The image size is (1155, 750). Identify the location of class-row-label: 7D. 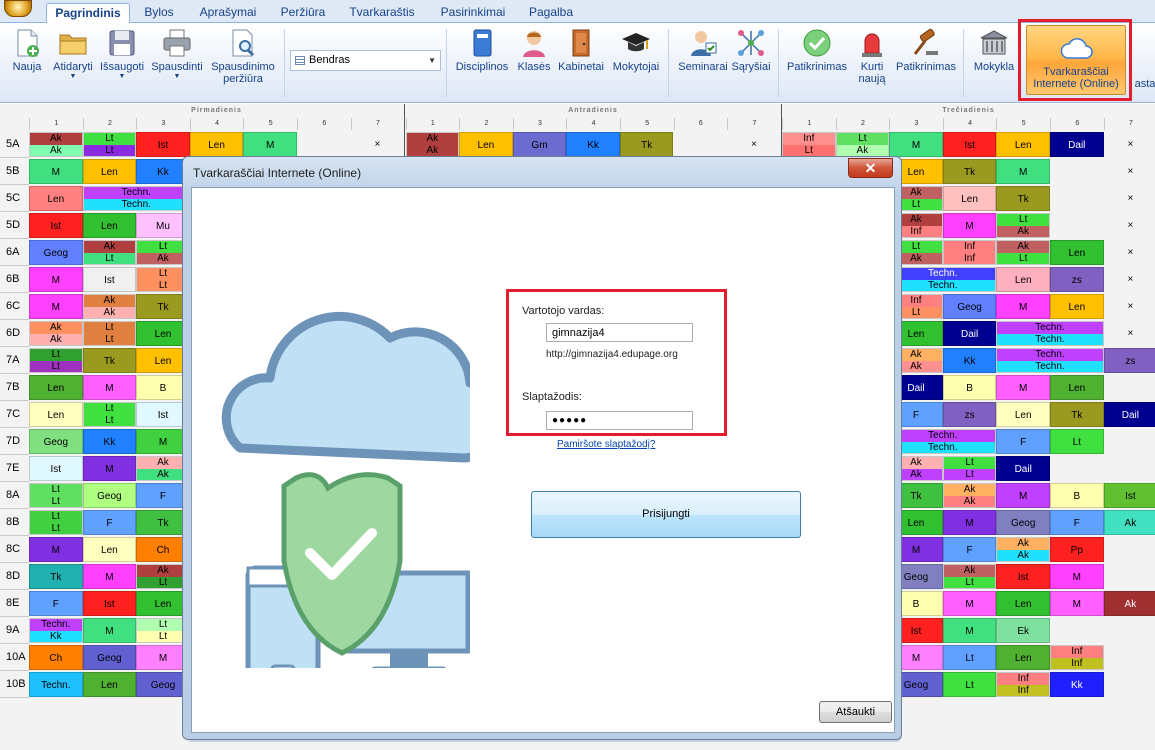
(14, 441).